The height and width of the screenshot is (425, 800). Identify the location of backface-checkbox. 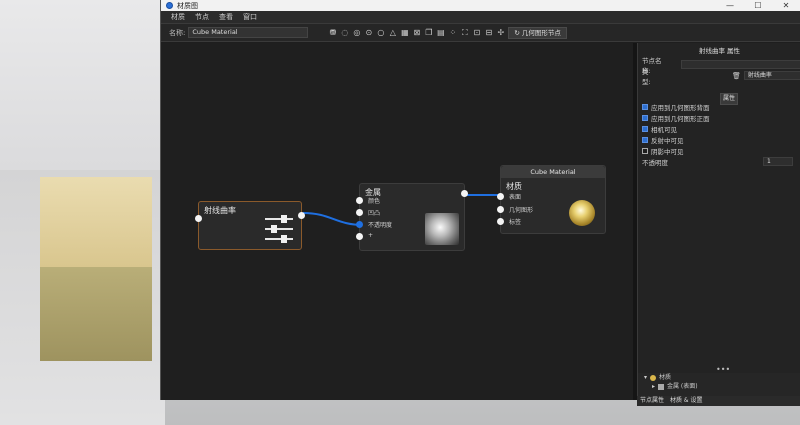
(645, 106).